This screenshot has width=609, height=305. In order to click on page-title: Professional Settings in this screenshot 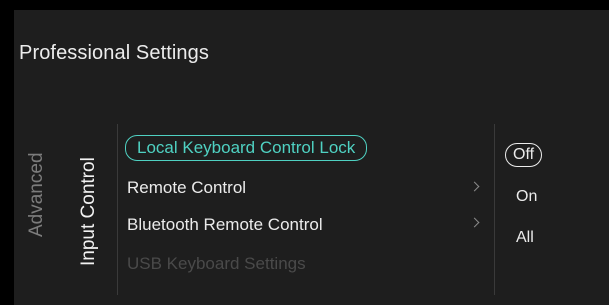, I will do `click(114, 53)`.